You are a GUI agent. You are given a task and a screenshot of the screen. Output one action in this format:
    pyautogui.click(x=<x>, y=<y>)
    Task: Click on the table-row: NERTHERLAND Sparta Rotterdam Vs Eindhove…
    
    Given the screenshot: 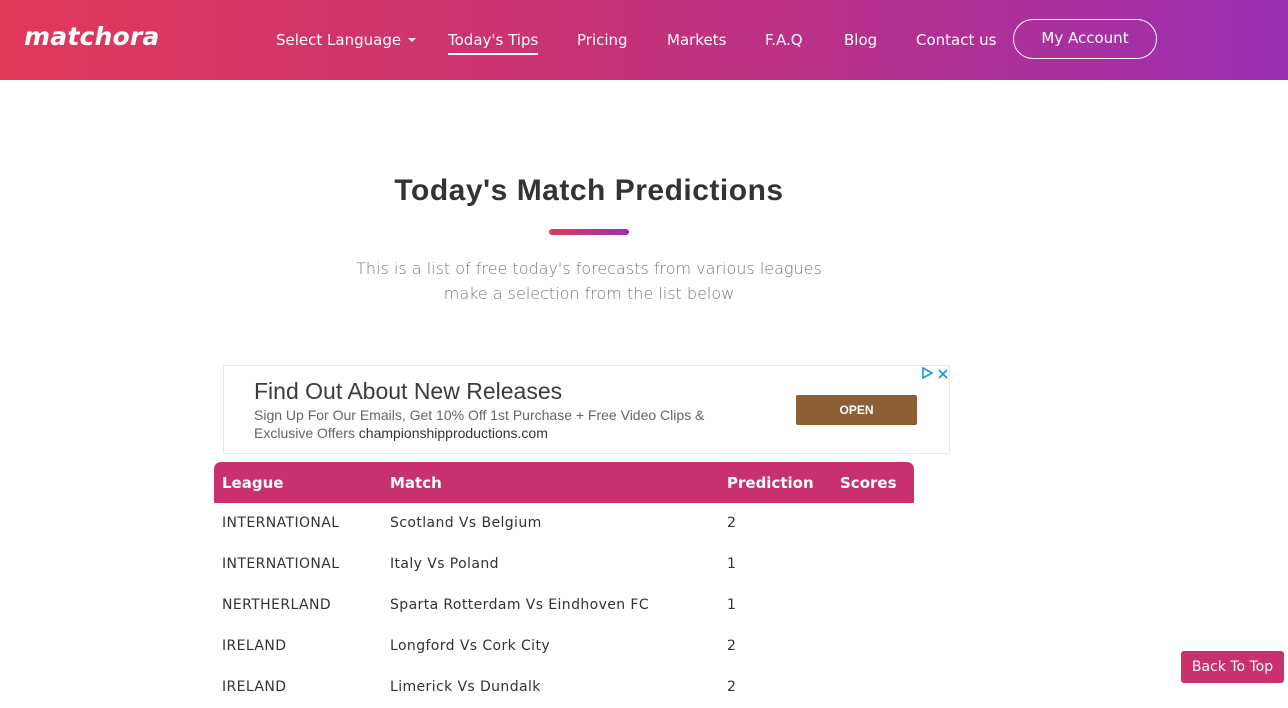 What is the action you would take?
    pyautogui.click(x=564, y=605)
    